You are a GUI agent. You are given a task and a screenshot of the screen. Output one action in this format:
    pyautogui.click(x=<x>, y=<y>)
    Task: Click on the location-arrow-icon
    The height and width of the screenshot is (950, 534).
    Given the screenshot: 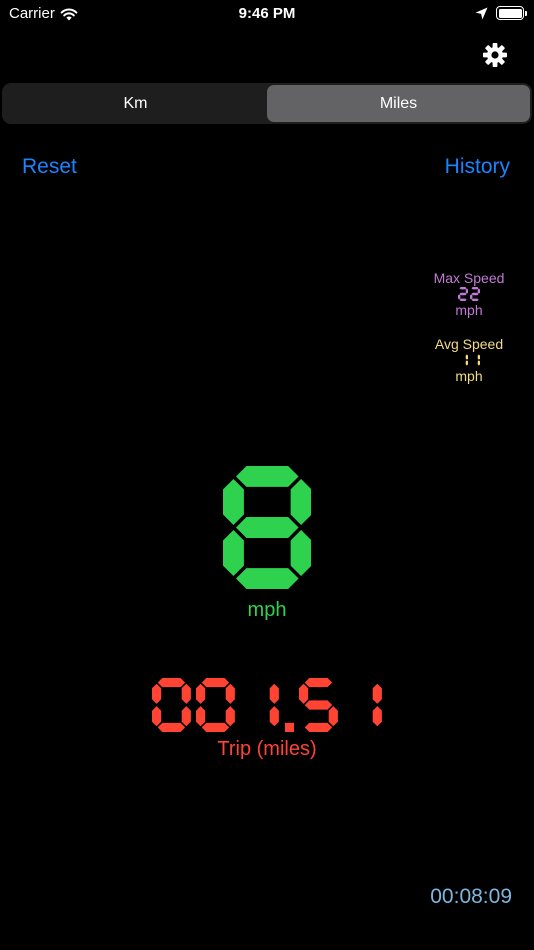 What is the action you would take?
    pyautogui.click(x=481, y=13)
    